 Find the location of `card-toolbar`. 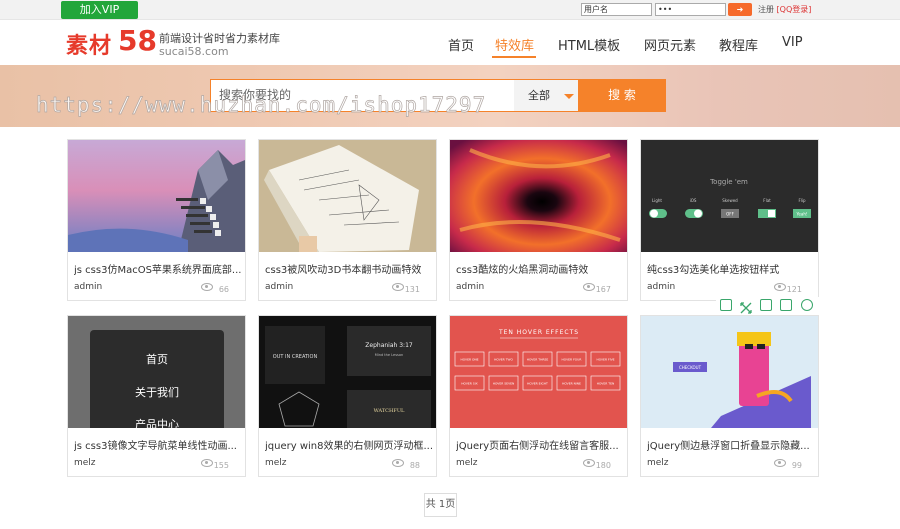

card-toolbar is located at coordinates (767, 305).